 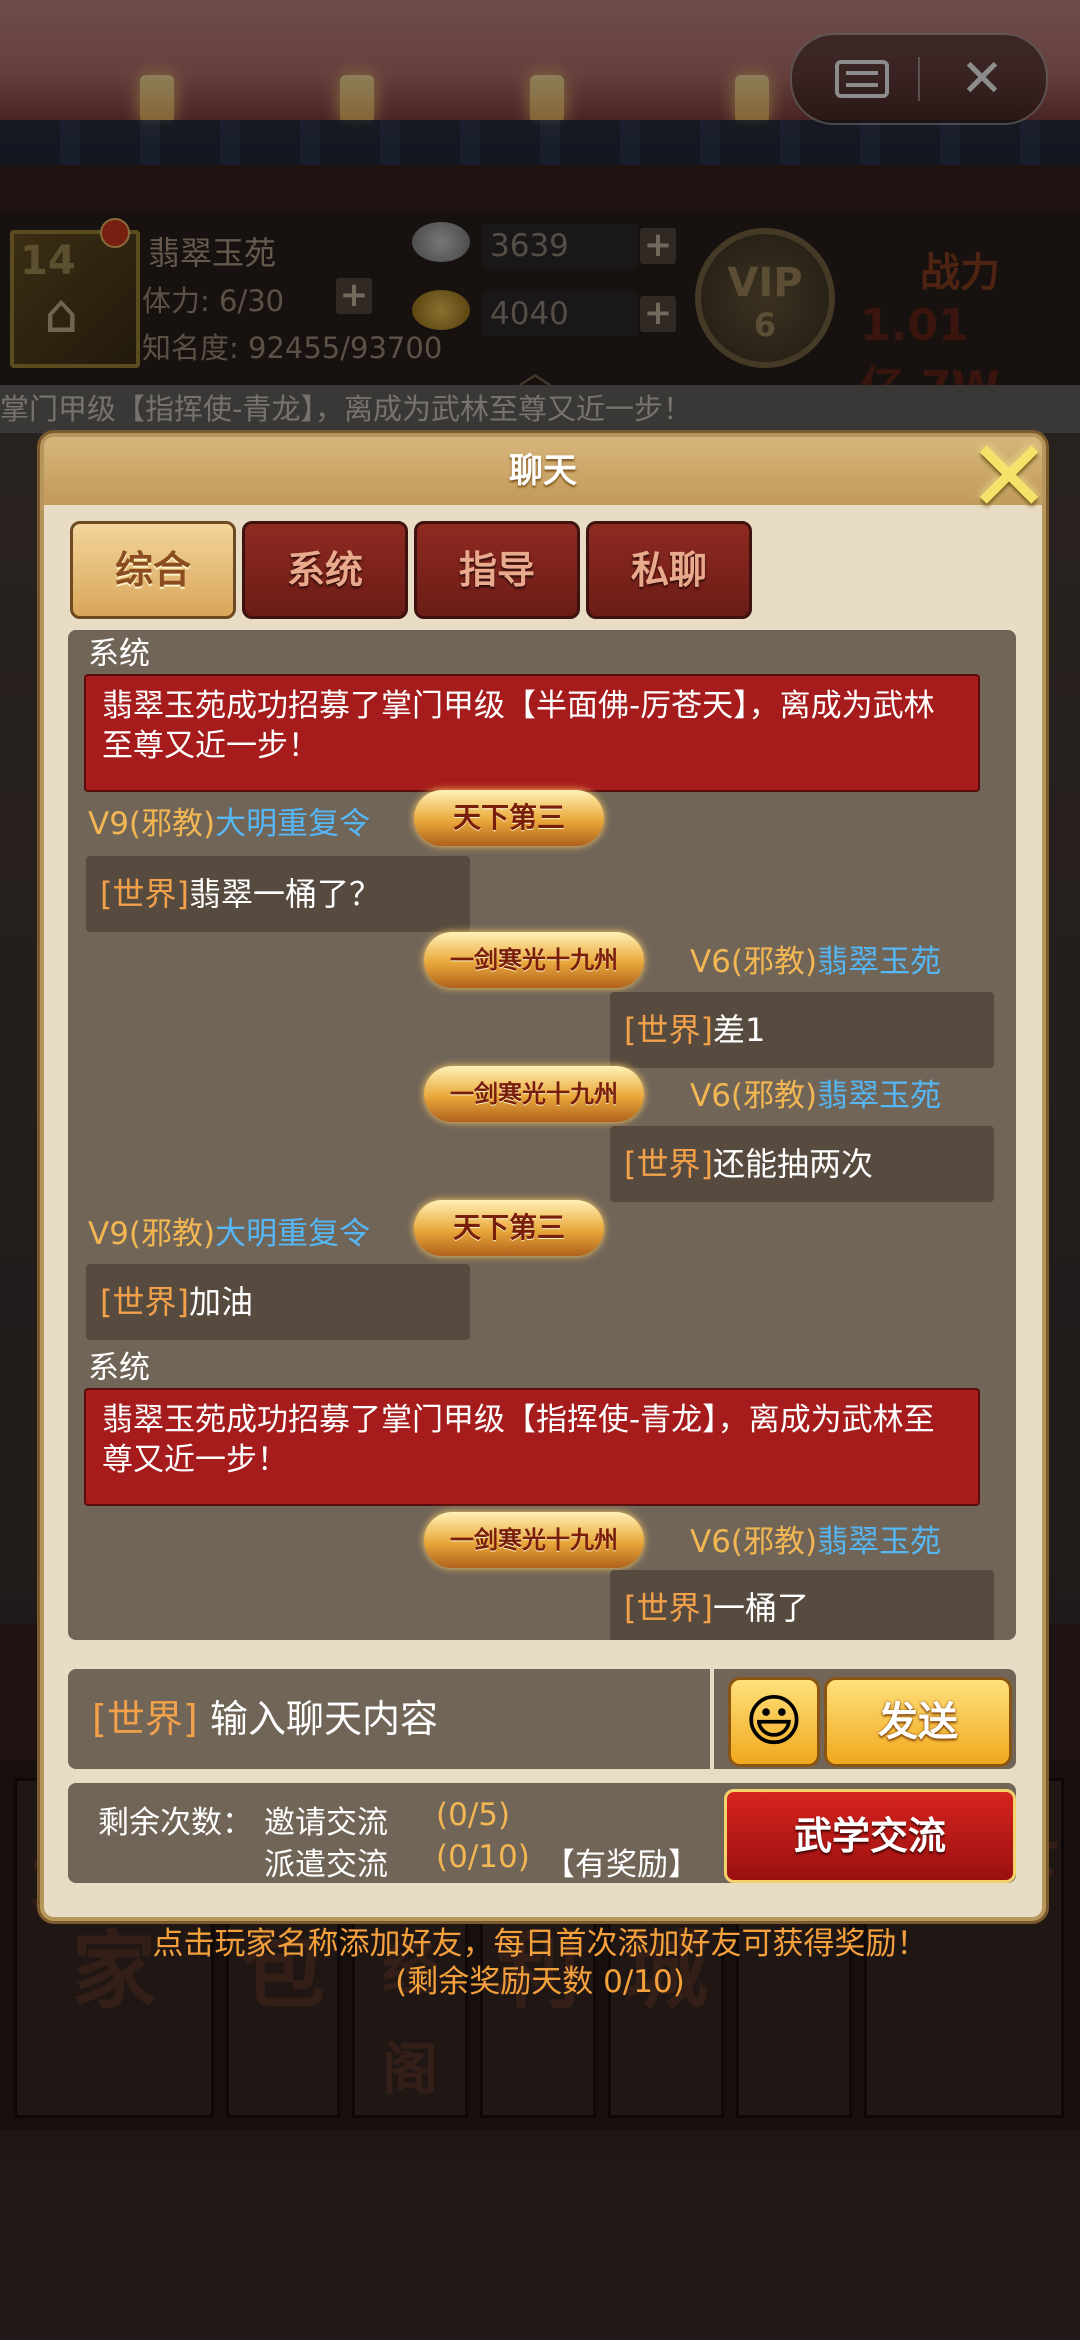 I want to click on reward-tag: 【有奖励】, so click(x=621, y=1865).